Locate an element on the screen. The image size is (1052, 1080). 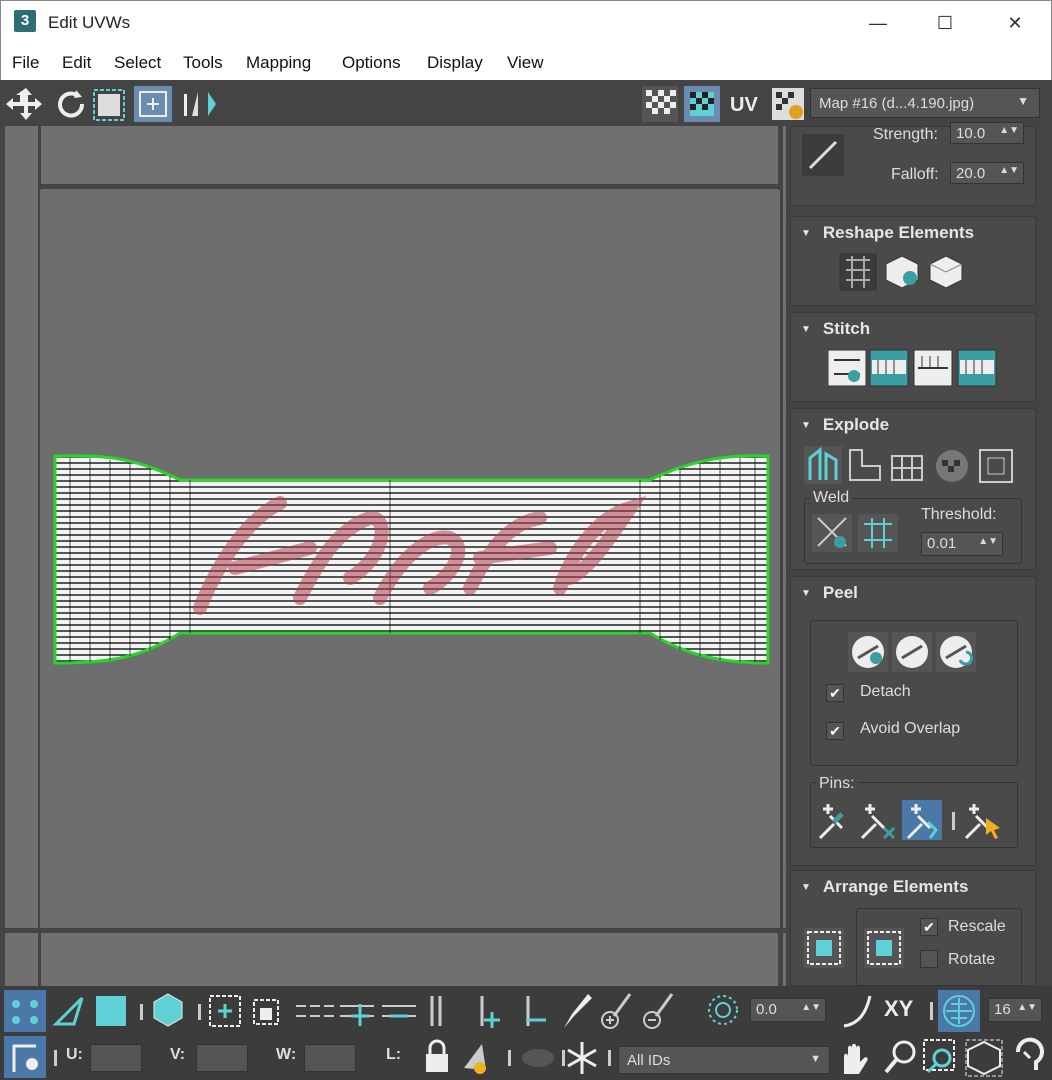
menu-file: File is located at coordinates (25, 63).